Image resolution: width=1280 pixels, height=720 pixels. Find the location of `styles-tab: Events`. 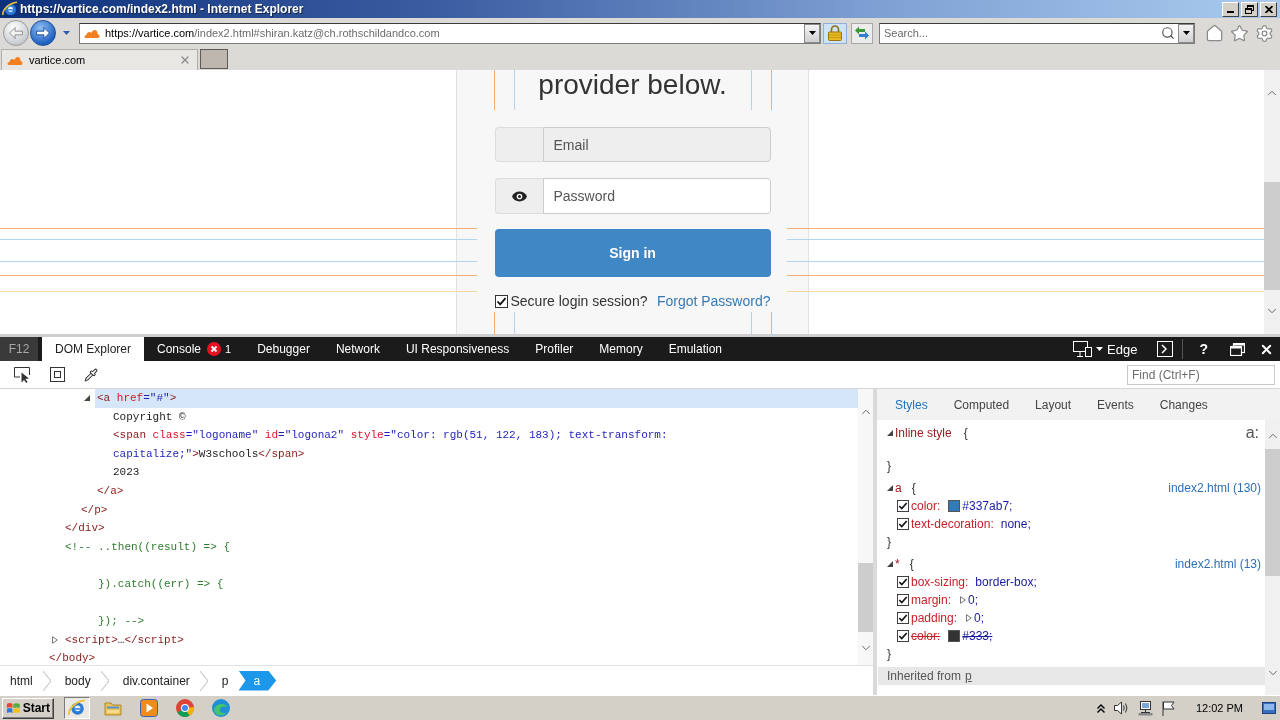

styles-tab: Events is located at coordinates (1115, 404).